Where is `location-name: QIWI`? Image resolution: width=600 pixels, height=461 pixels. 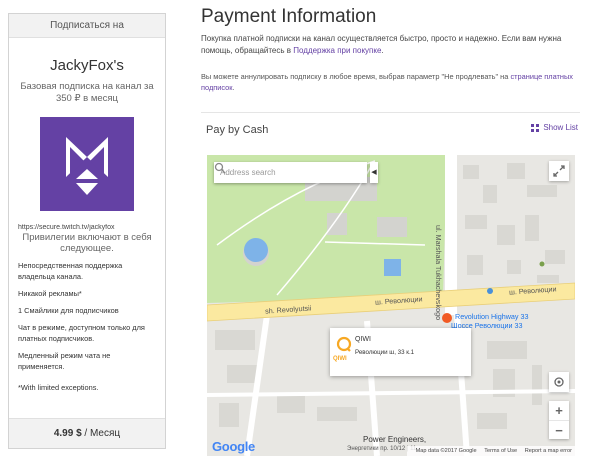 location-name: QIWI is located at coordinates (363, 339).